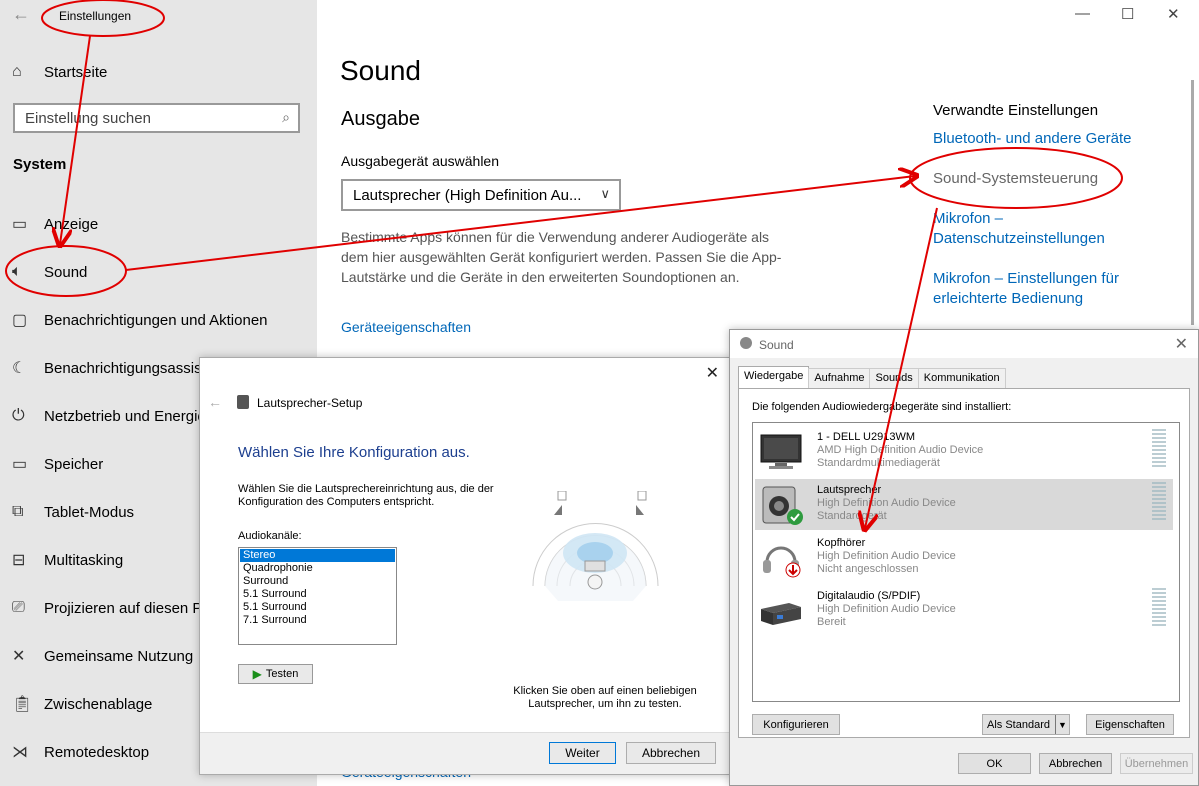 Image resolution: width=1199 pixels, height=786 pixels. Describe the element at coordinates (20, 752) in the screenshot. I see `remote-icon: ⋊` at that location.